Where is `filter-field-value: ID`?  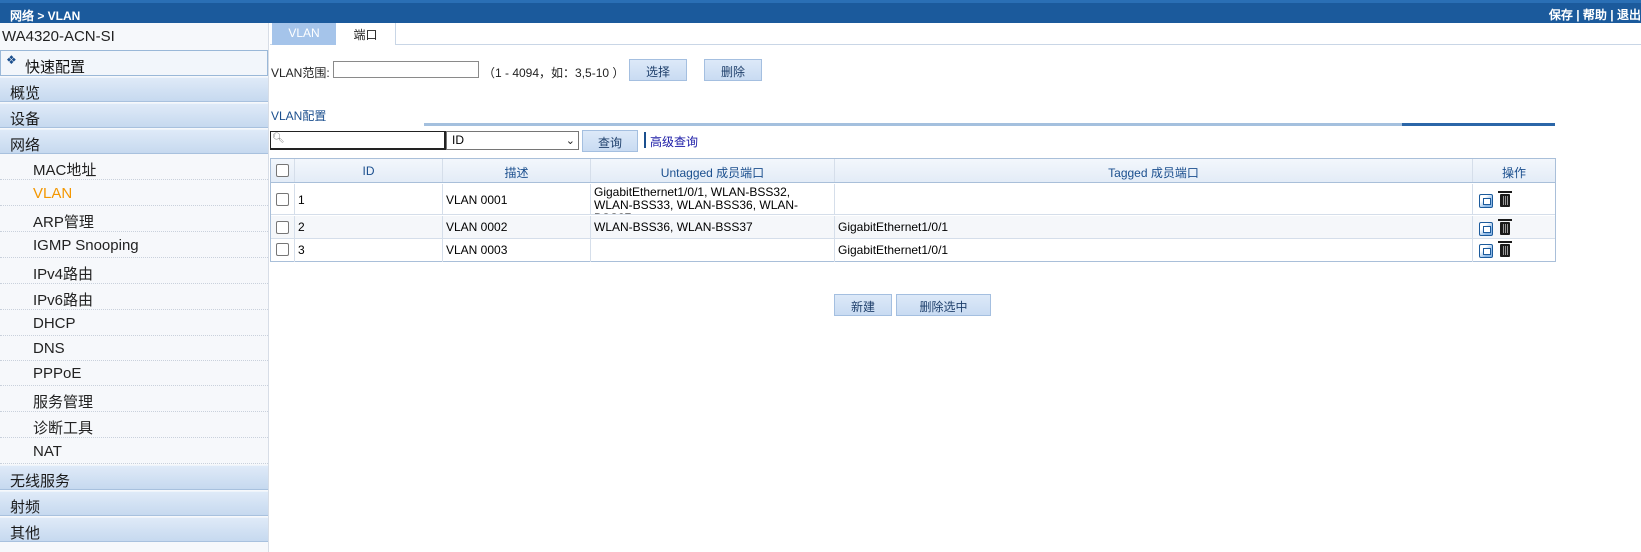 filter-field-value: ID is located at coordinates (458, 140).